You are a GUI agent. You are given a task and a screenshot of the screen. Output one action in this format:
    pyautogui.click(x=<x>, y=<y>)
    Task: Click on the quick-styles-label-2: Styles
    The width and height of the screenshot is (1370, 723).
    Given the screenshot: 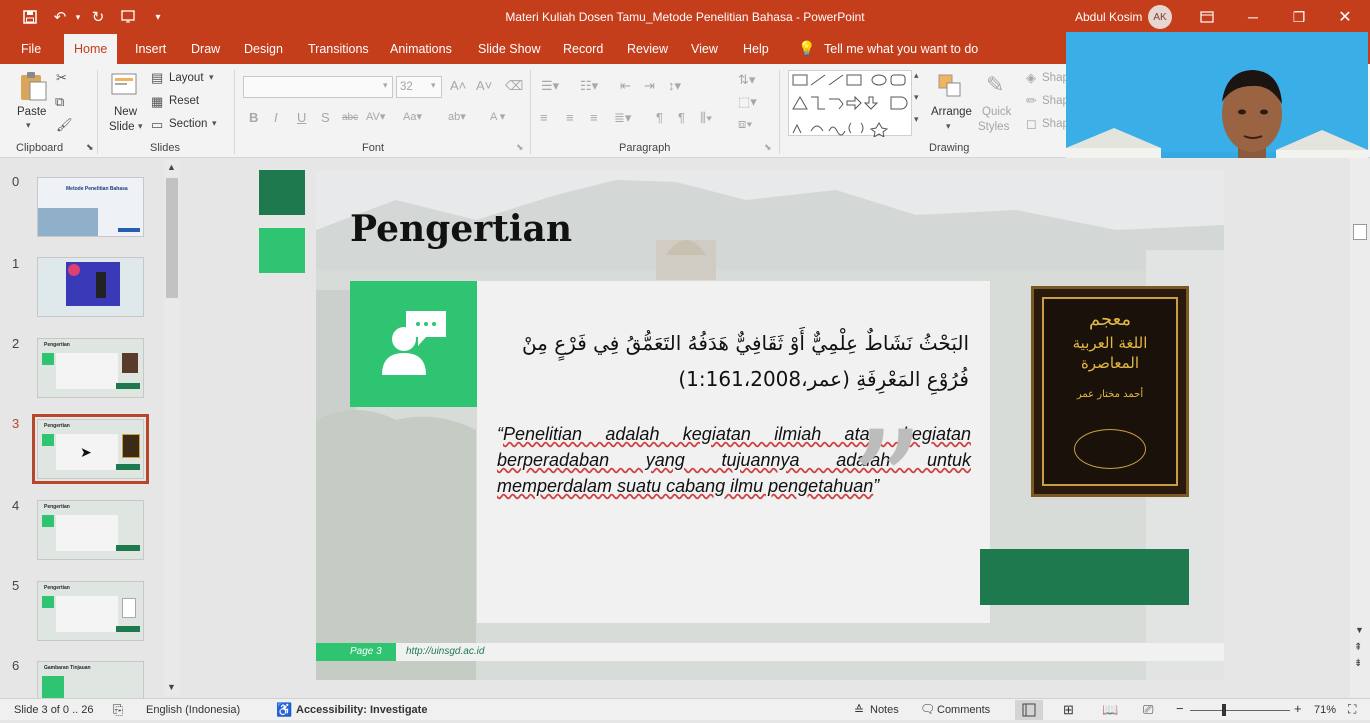 What is the action you would take?
    pyautogui.click(x=993, y=127)
    